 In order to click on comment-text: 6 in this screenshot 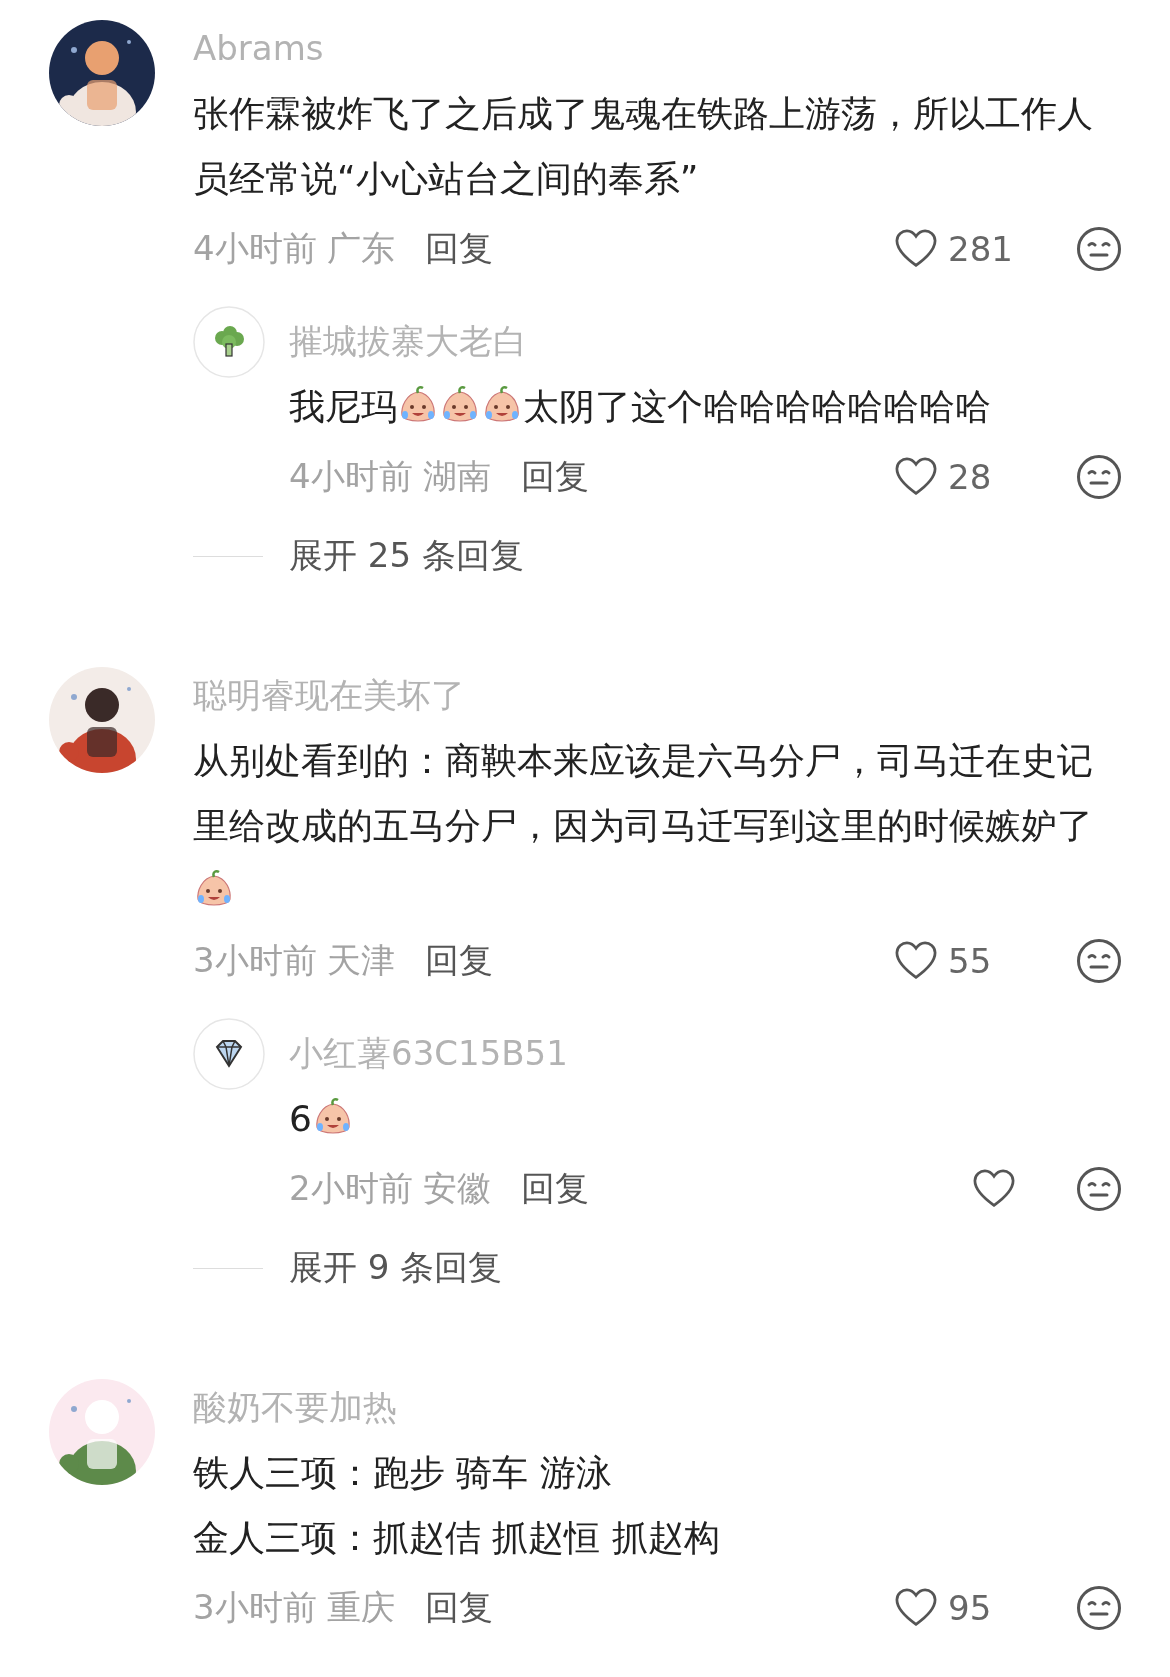, I will do `click(300, 1118)`.